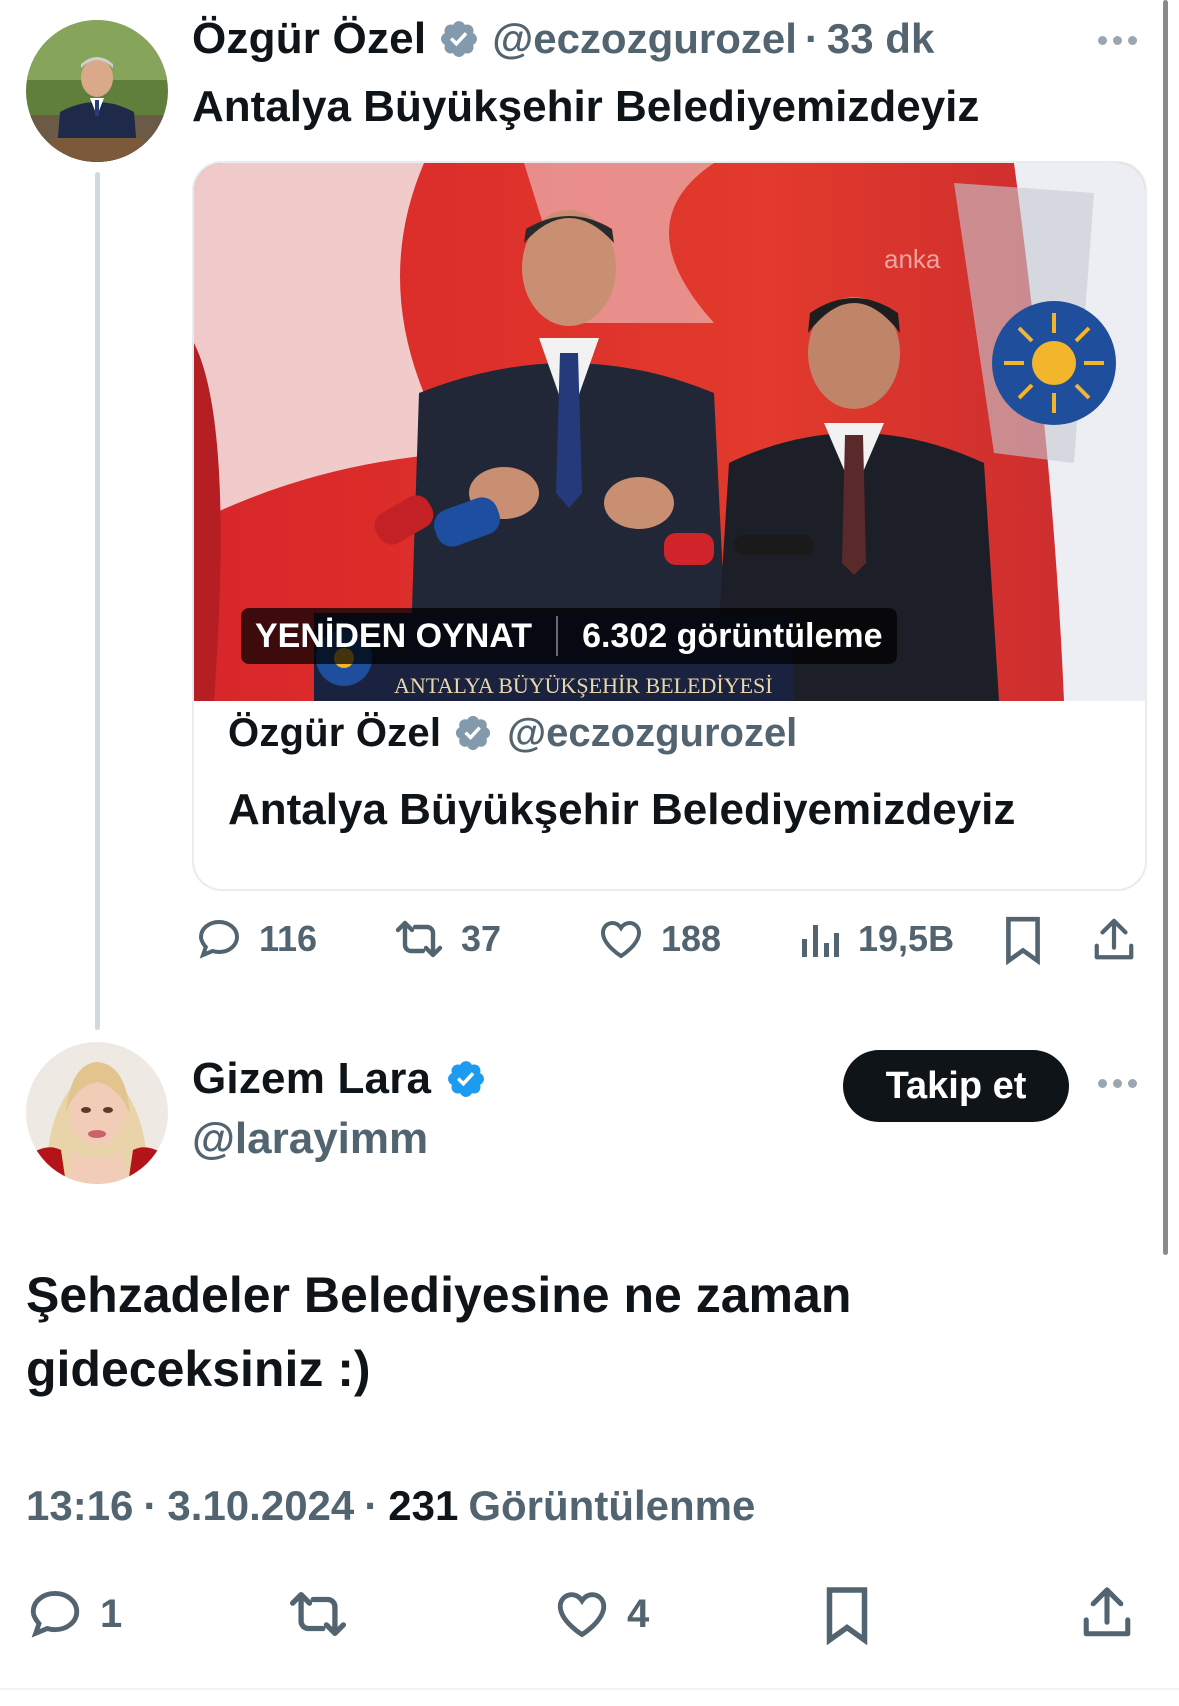  I want to click on author-handle: @larayimm, so click(310, 1139).